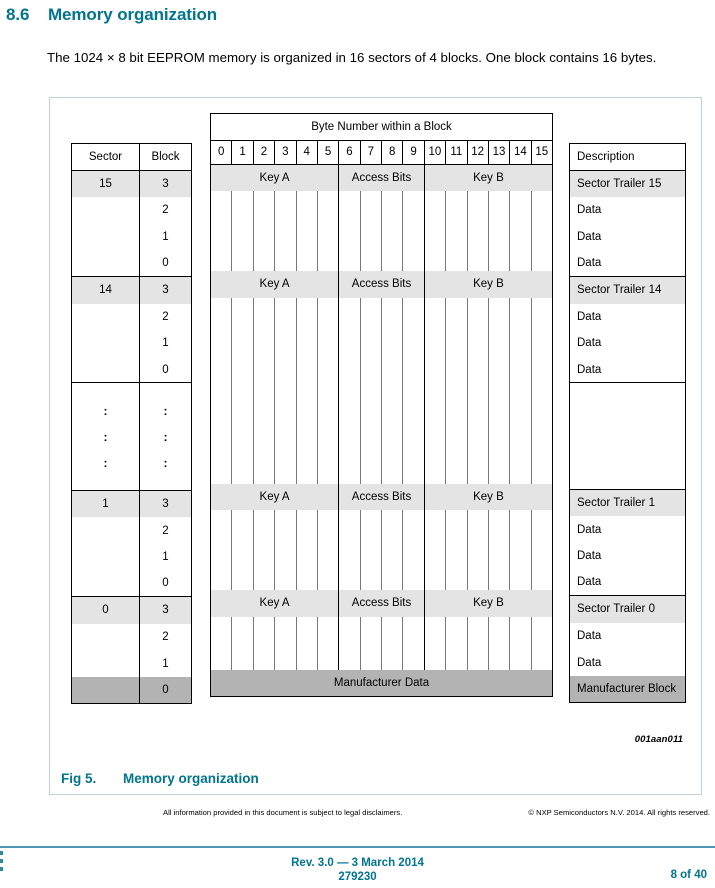 The image size is (715, 888). What do you see at coordinates (457, 152) in the screenshot?
I see `byte-number-cell: 11` at bounding box center [457, 152].